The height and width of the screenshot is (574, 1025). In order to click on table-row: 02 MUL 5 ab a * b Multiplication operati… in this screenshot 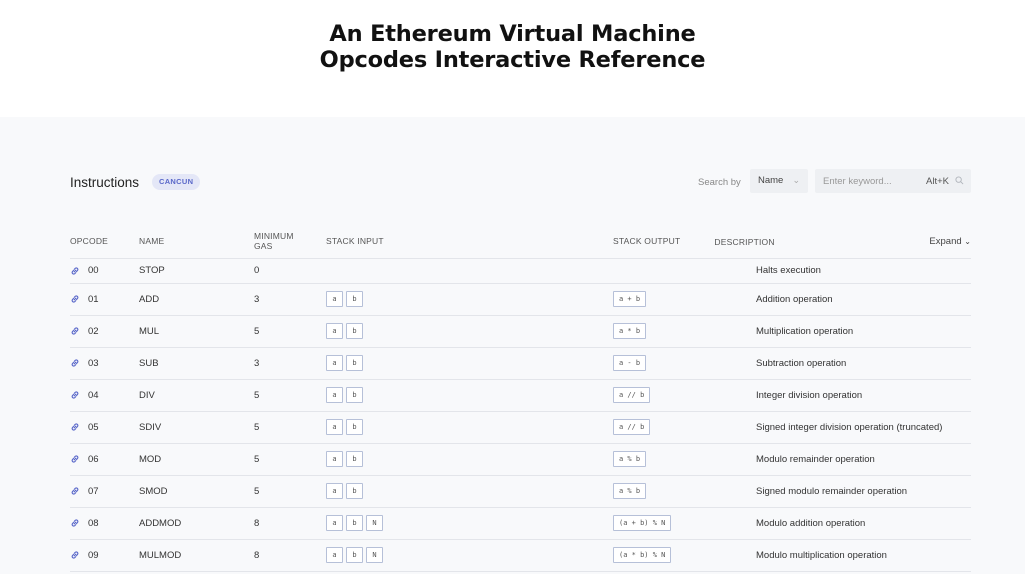, I will do `click(520, 331)`.